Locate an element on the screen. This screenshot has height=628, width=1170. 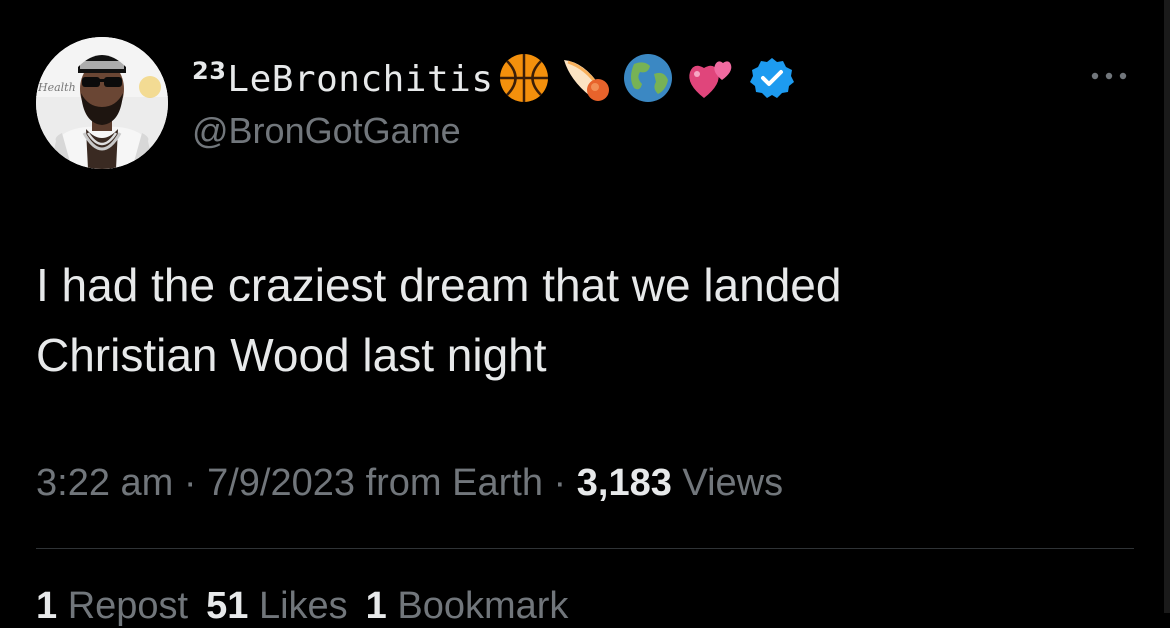
tweet-text-line-2: Christian Wood last night is located at coordinates (291, 355).